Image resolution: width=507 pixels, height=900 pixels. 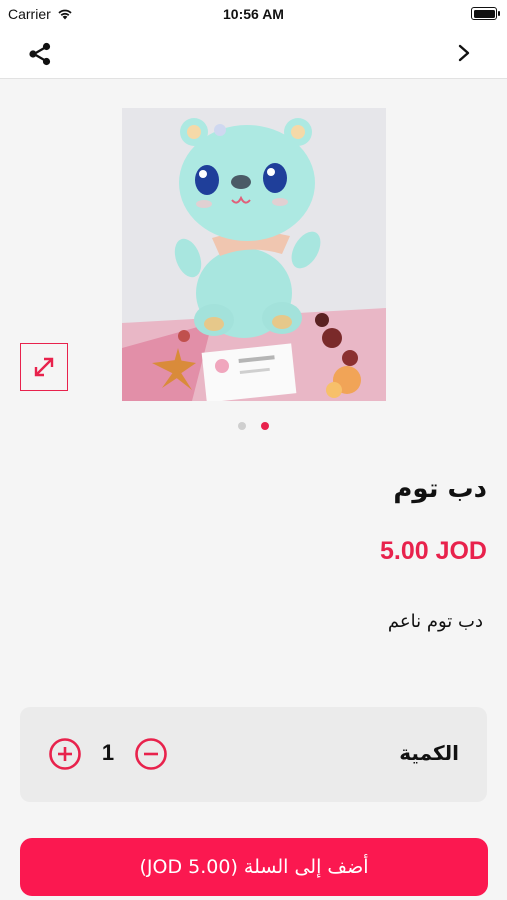 I want to click on add-to-cart-button: أضف إلى السلة (5.00 JOD), so click(x=254, y=867).